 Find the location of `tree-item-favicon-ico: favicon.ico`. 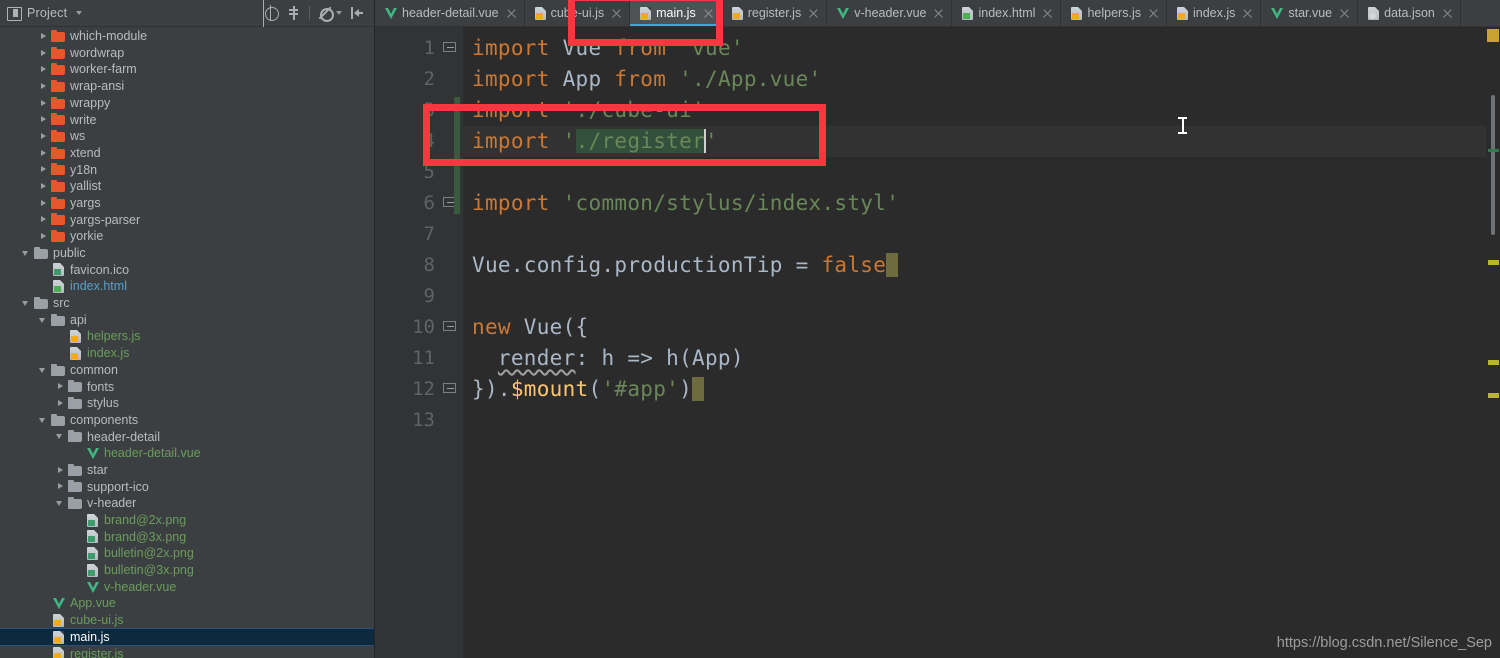

tree-item-favicon-ico: favicon.ico is located at coordinates (187, 270).